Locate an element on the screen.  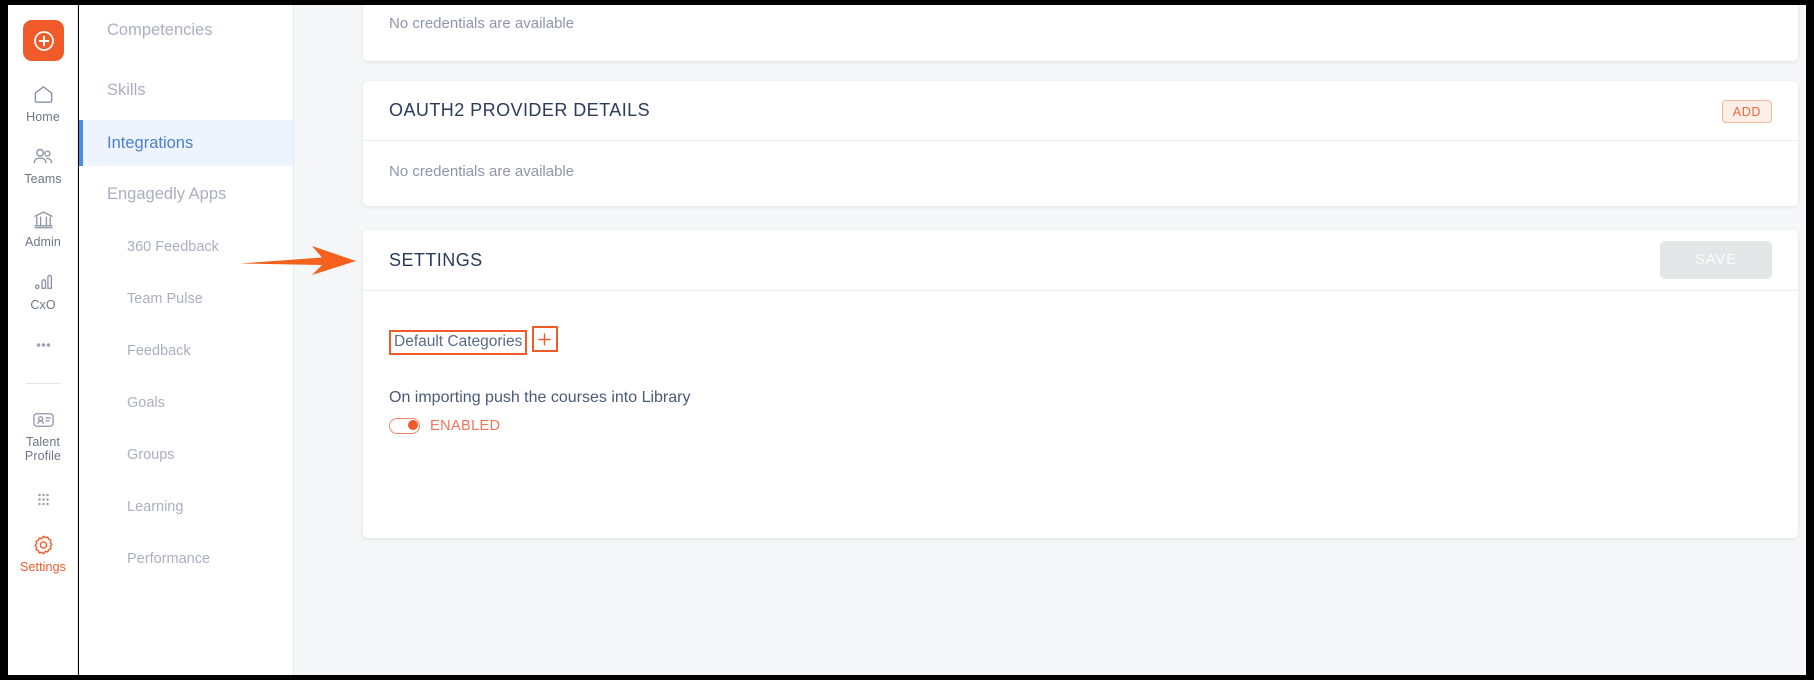
rail-item-cxo: CxO is located at coordinates (43, 292).